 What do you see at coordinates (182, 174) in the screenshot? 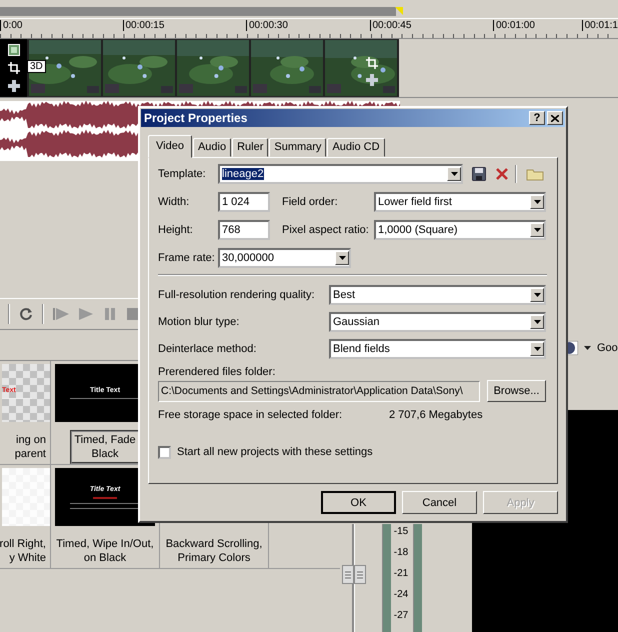
I see `field-label: Template:` at bounding box center [182, 174].